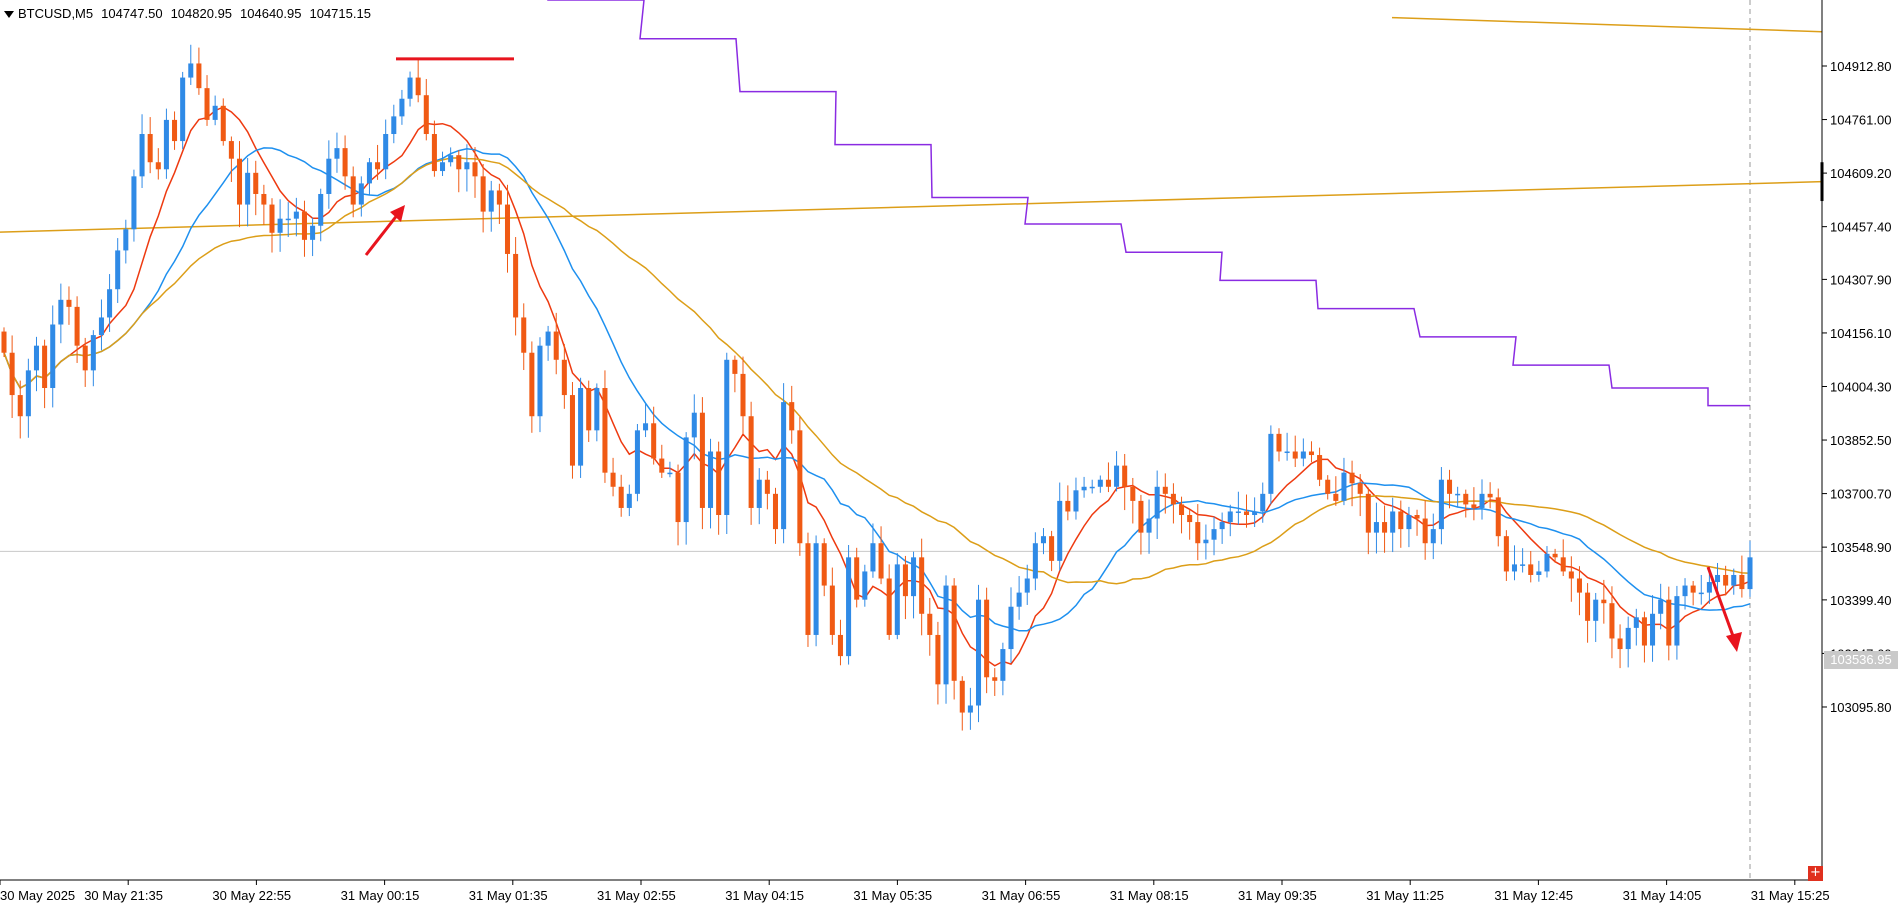  I want to click on symbol-label: BTCUSD,M5, so click(56, 13).